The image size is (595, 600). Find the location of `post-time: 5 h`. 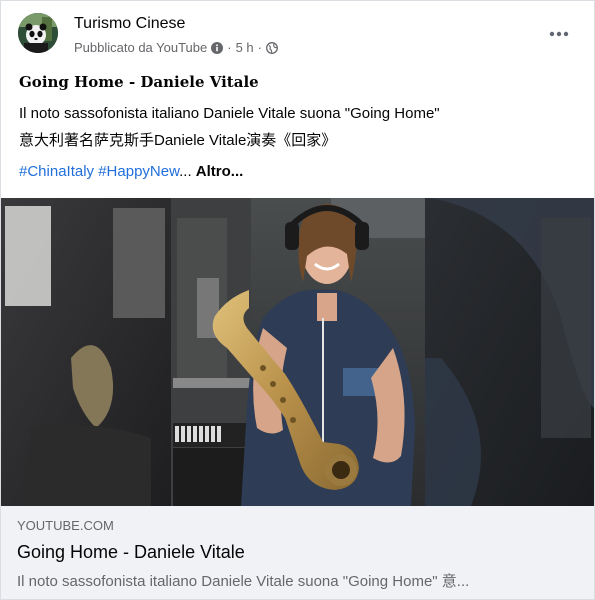

post-time: 5 h is located at coordinates (245, 47).